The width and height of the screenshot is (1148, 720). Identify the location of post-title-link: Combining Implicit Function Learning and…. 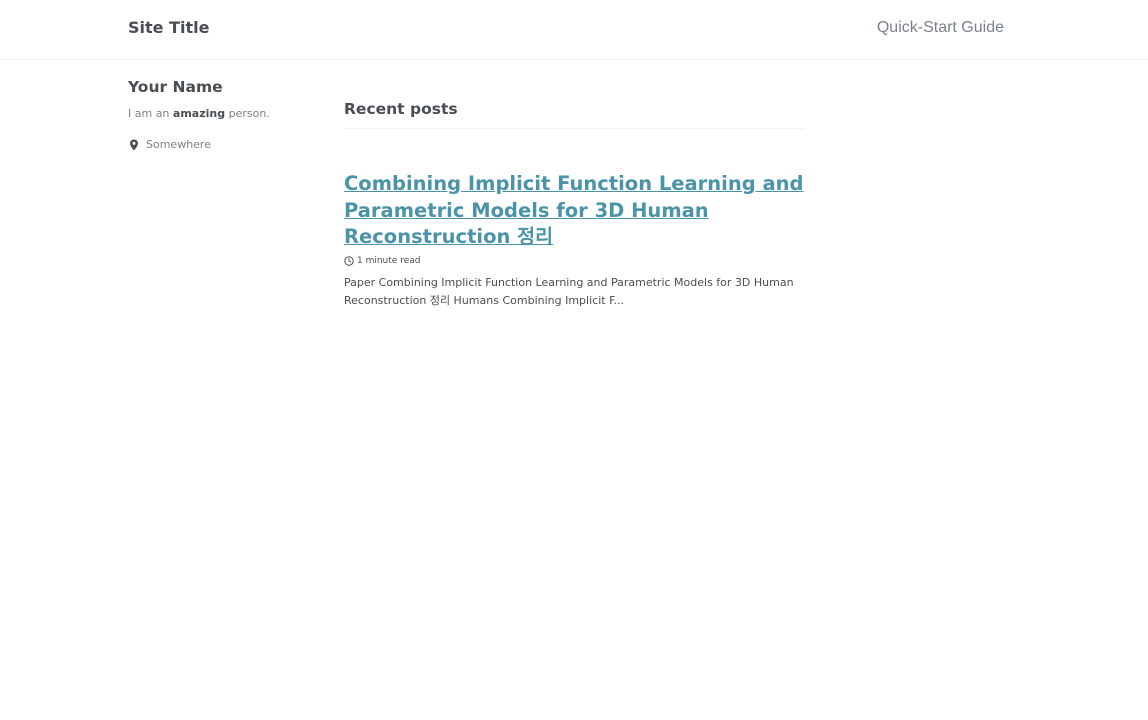
(574, 211).